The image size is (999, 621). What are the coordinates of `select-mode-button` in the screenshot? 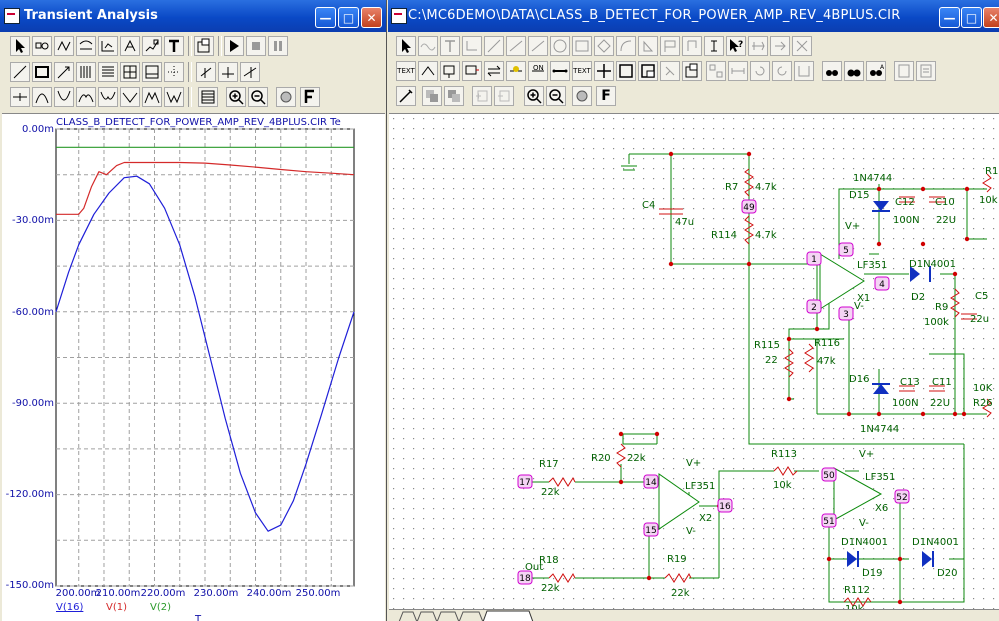 It's located at (406, 46).